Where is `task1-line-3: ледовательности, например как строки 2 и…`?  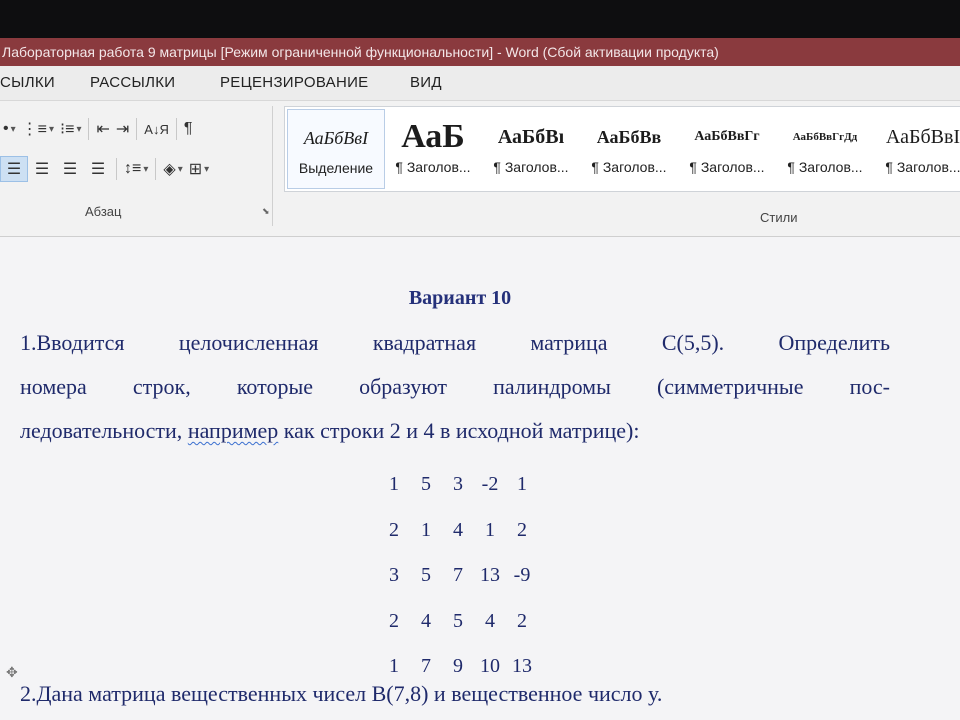 task1-line-3: ледовательности, например как строки 2 и… is located at coordinates (330, 430).